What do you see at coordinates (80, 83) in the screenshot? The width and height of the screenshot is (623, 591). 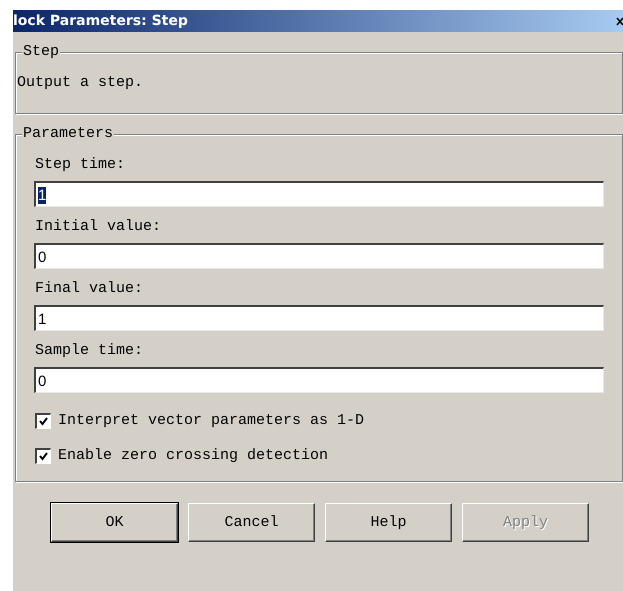 I see `description-text: Output a step.` at bounding box center [80, 83].